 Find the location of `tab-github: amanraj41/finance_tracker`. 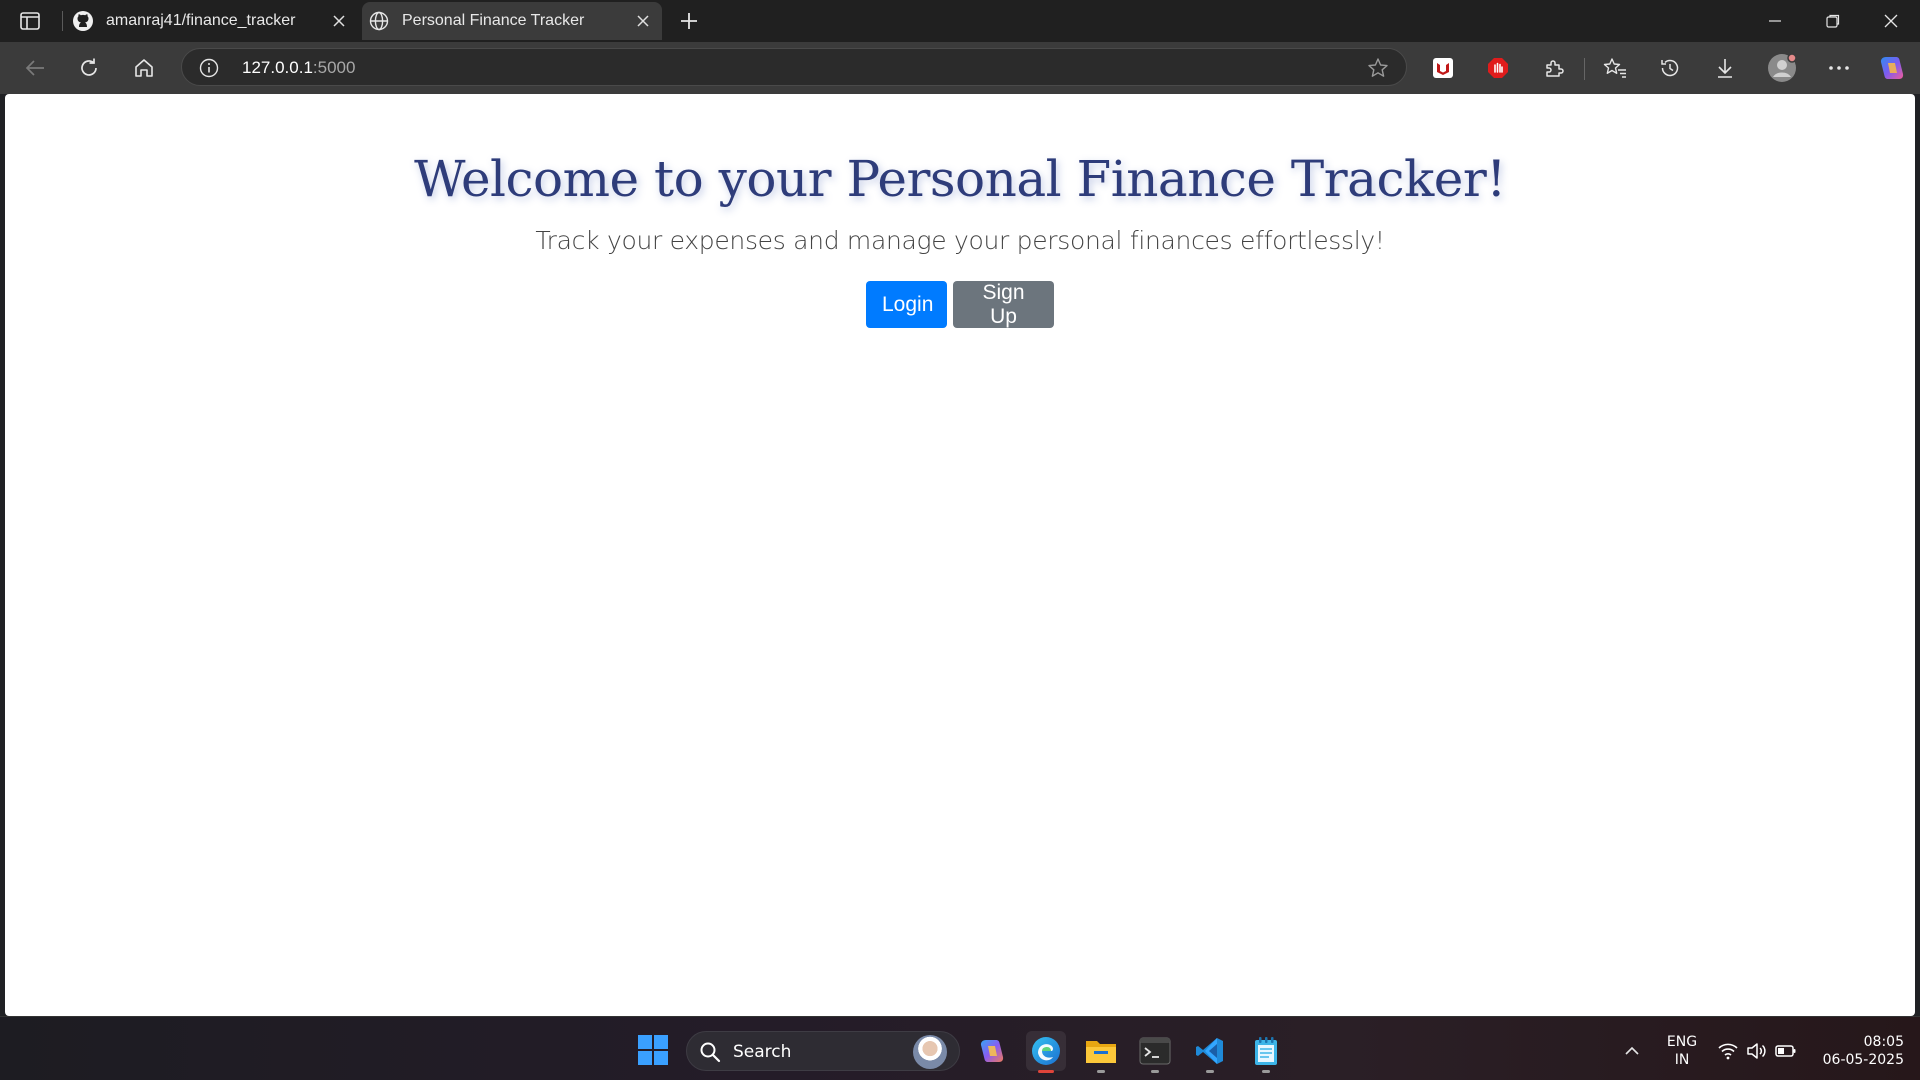

tab-github: amanraj41/finance_tracker is located at coordinates (212, 21).